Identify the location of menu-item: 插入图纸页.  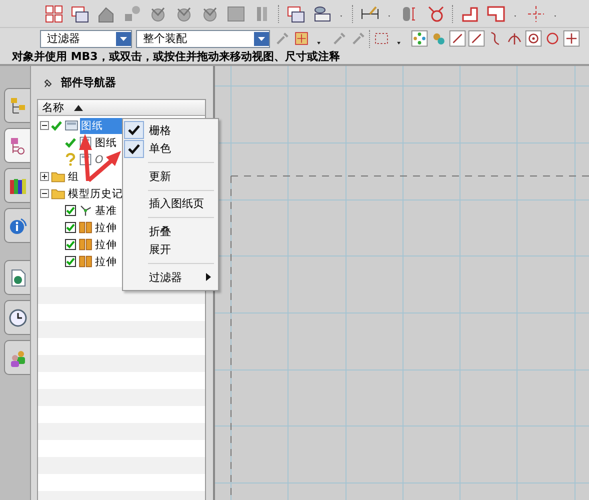
(170, 203).